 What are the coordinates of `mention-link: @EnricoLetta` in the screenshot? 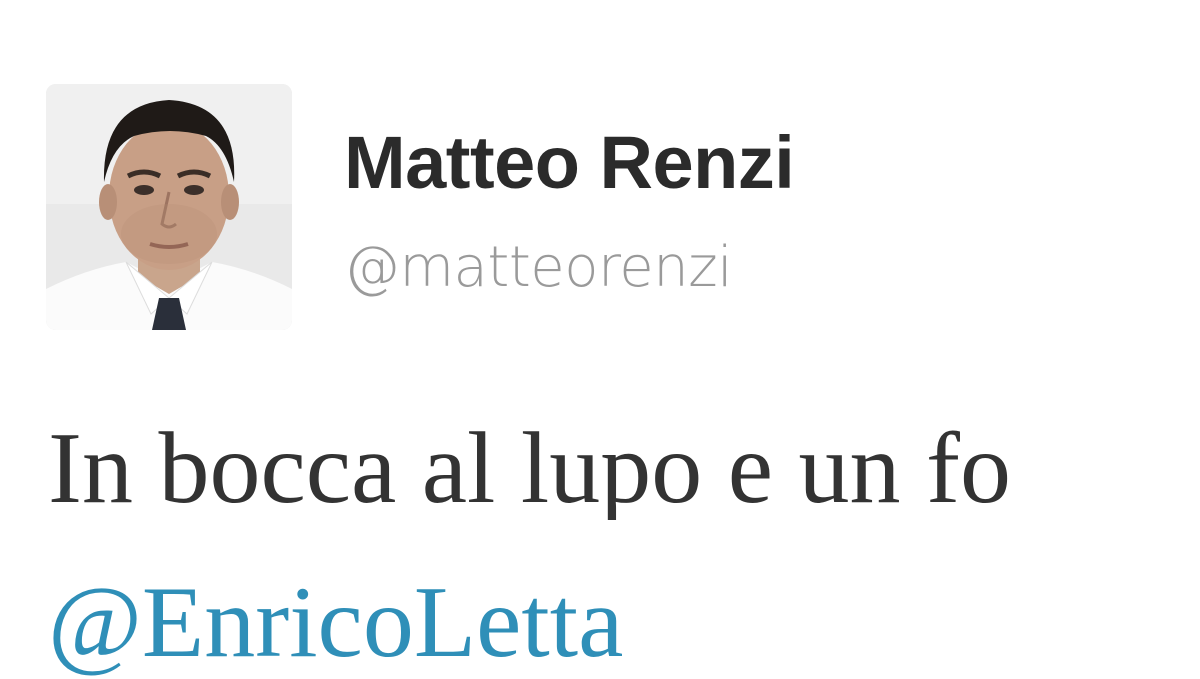 It's located at (335, 623).